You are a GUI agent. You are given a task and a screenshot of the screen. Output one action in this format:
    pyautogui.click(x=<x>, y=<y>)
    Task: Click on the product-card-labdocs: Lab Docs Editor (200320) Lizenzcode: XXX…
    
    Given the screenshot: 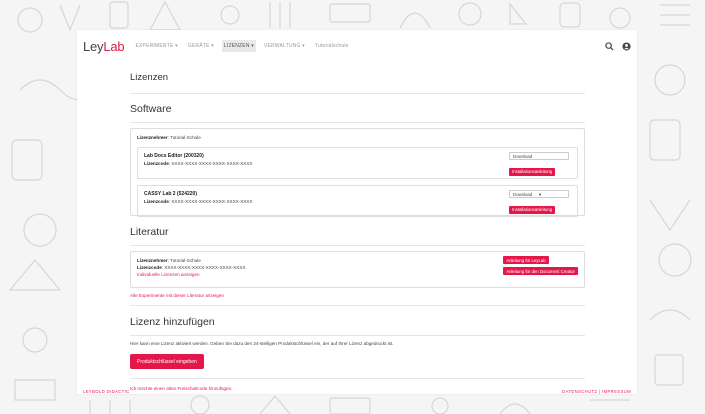 What is the action you would take?
    pyautogui.click(x=357, y=163)
    